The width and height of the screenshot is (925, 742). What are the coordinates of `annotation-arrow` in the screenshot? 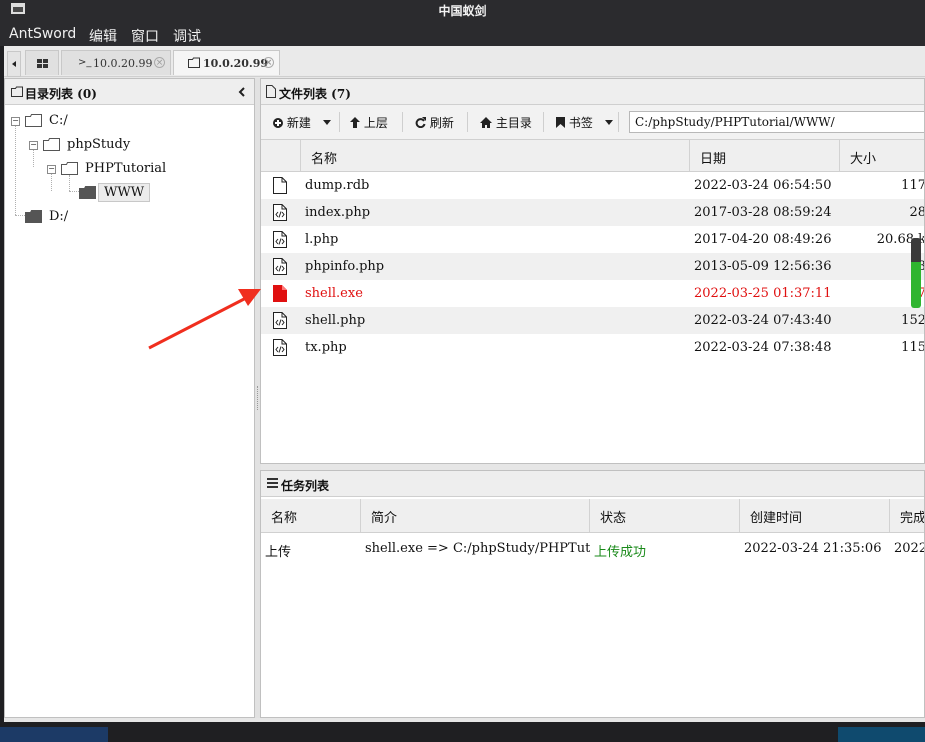 It's located at (204, 319).